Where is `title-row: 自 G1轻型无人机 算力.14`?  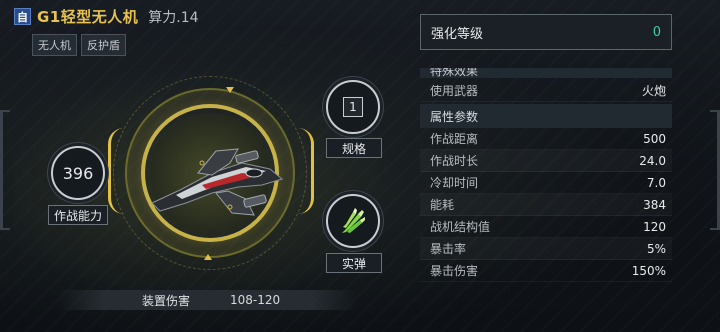 title-row: 自 G1轻型无人机 算力.14 is located at coordinates (106, 16).